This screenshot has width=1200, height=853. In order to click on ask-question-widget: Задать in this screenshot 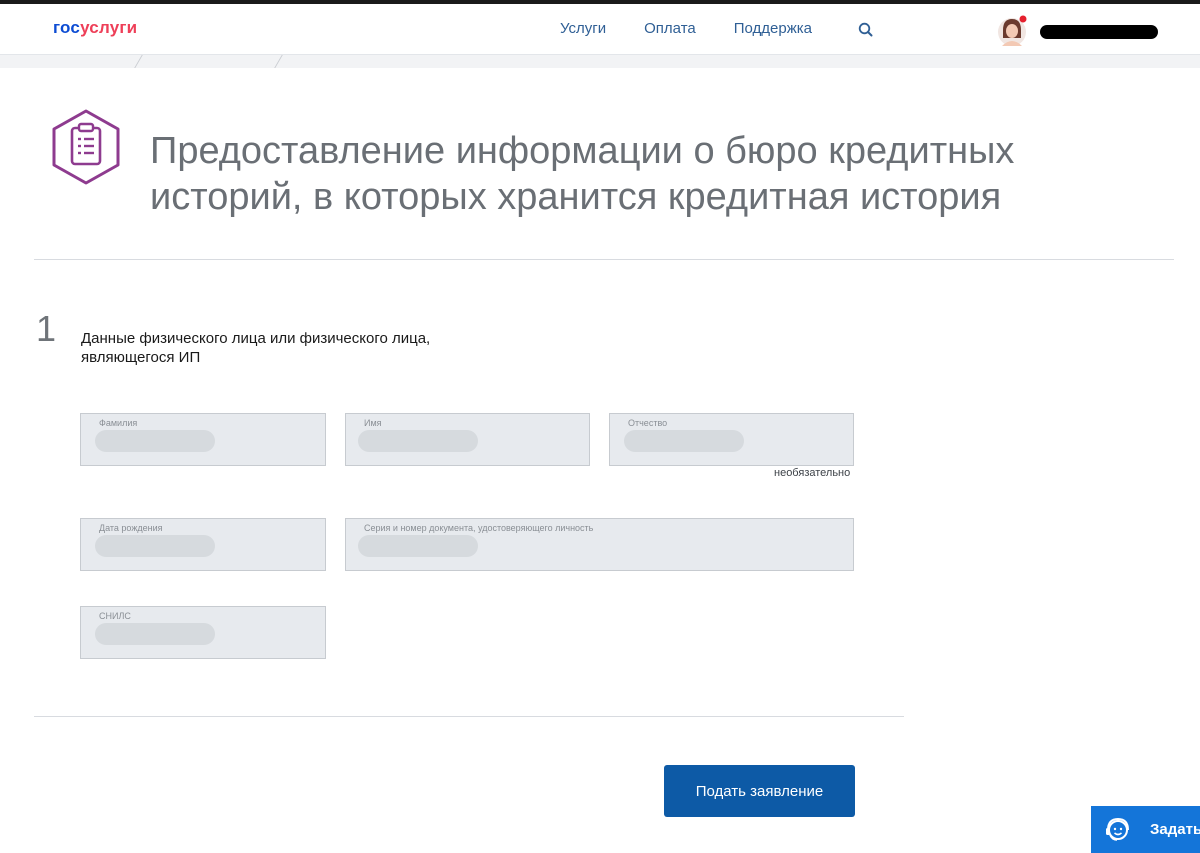, I will do `click(1145, 829)`.